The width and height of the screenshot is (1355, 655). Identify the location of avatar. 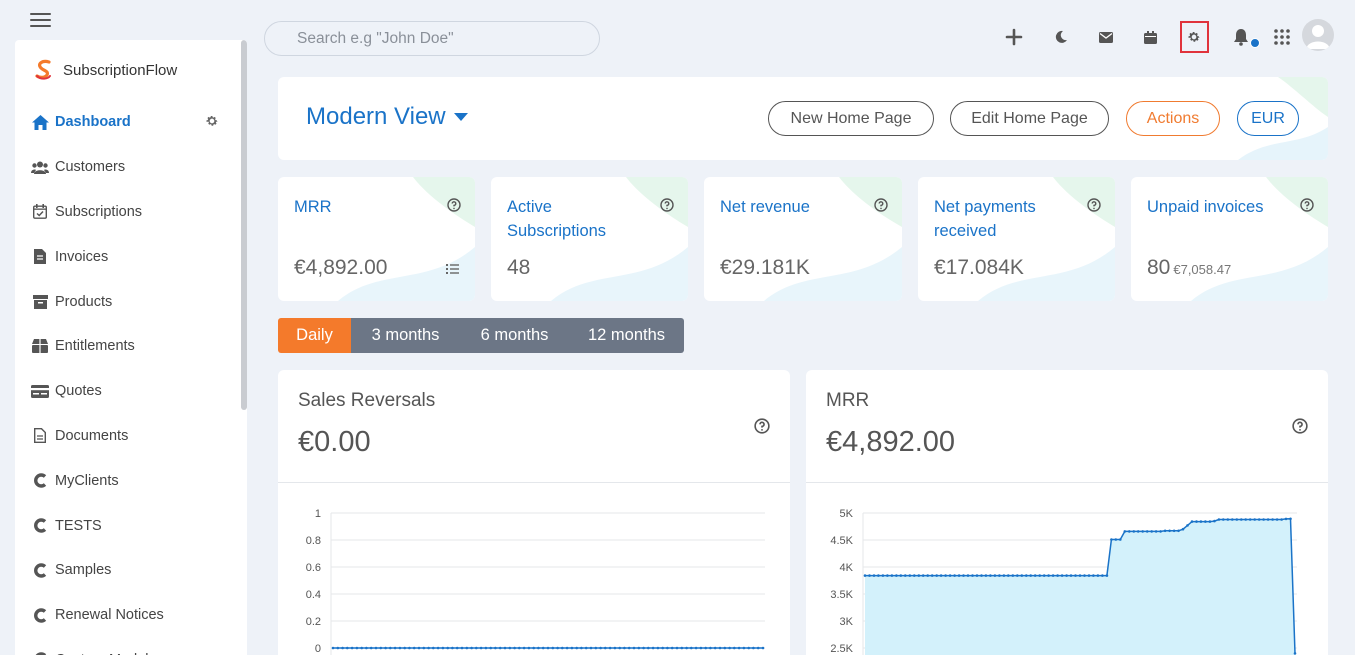
(1318, 35).